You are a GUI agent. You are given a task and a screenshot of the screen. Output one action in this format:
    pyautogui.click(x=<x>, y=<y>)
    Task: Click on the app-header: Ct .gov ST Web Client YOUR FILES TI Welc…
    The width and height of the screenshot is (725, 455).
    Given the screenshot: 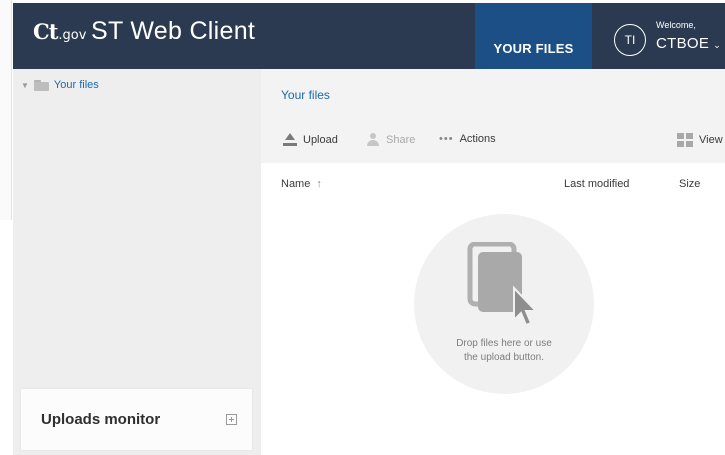 What is the action you would take?
    pyautogui.click(x=369, y=36)
    